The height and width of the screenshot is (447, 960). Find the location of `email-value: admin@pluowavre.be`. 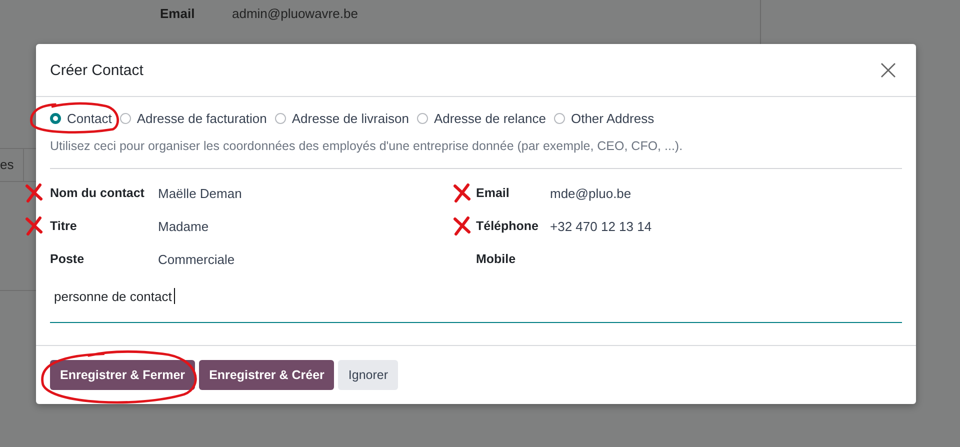

email-value: admin@pluowavre.be is located at coordinates (295, 13).